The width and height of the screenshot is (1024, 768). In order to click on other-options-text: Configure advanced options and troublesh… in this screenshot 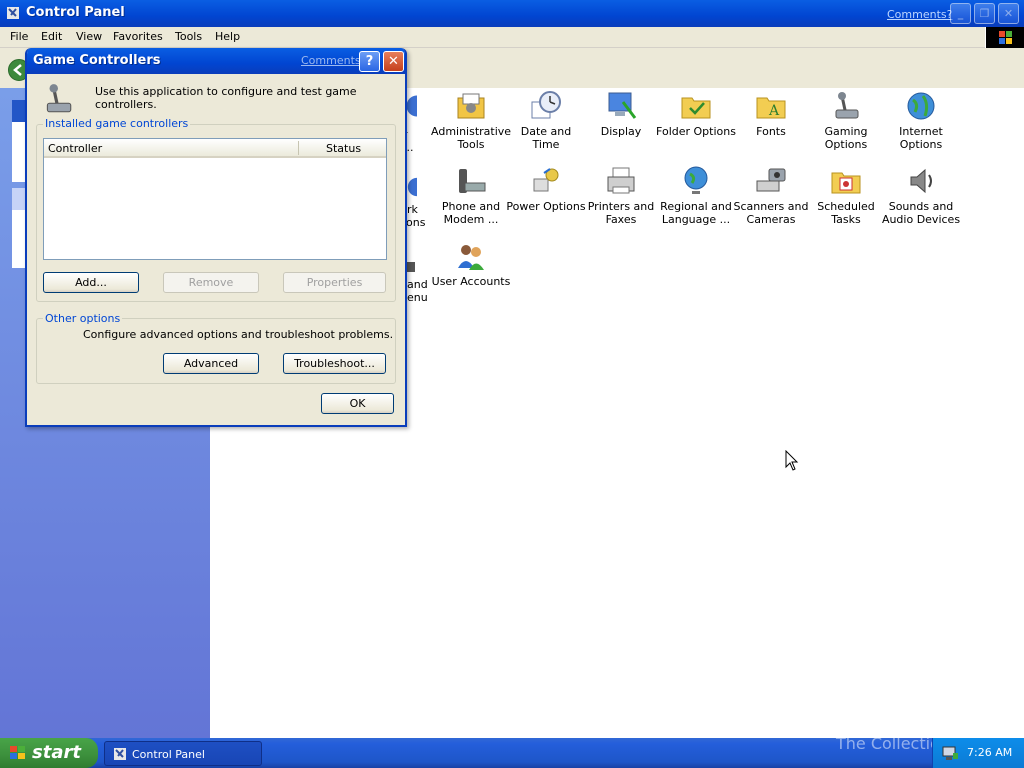, I will do `click(238, 334)`.